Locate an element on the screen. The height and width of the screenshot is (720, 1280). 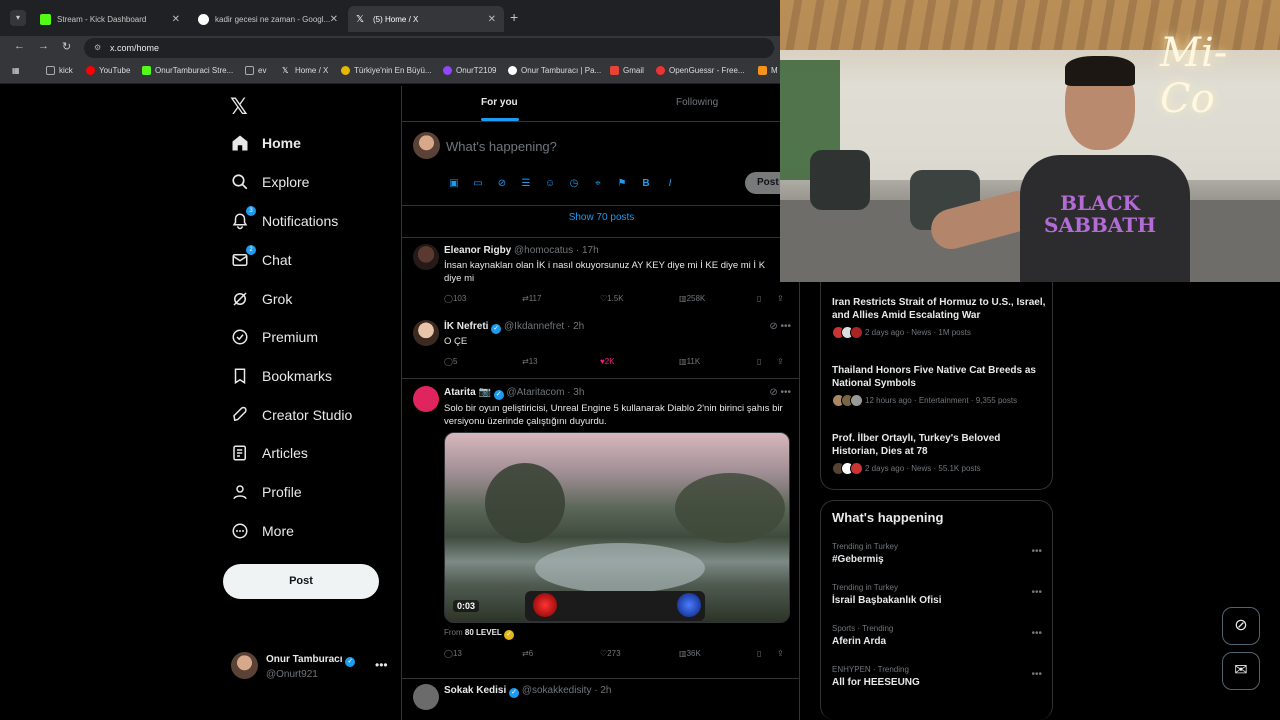
nav-explore: Explore is located at coordinates (269, 182).